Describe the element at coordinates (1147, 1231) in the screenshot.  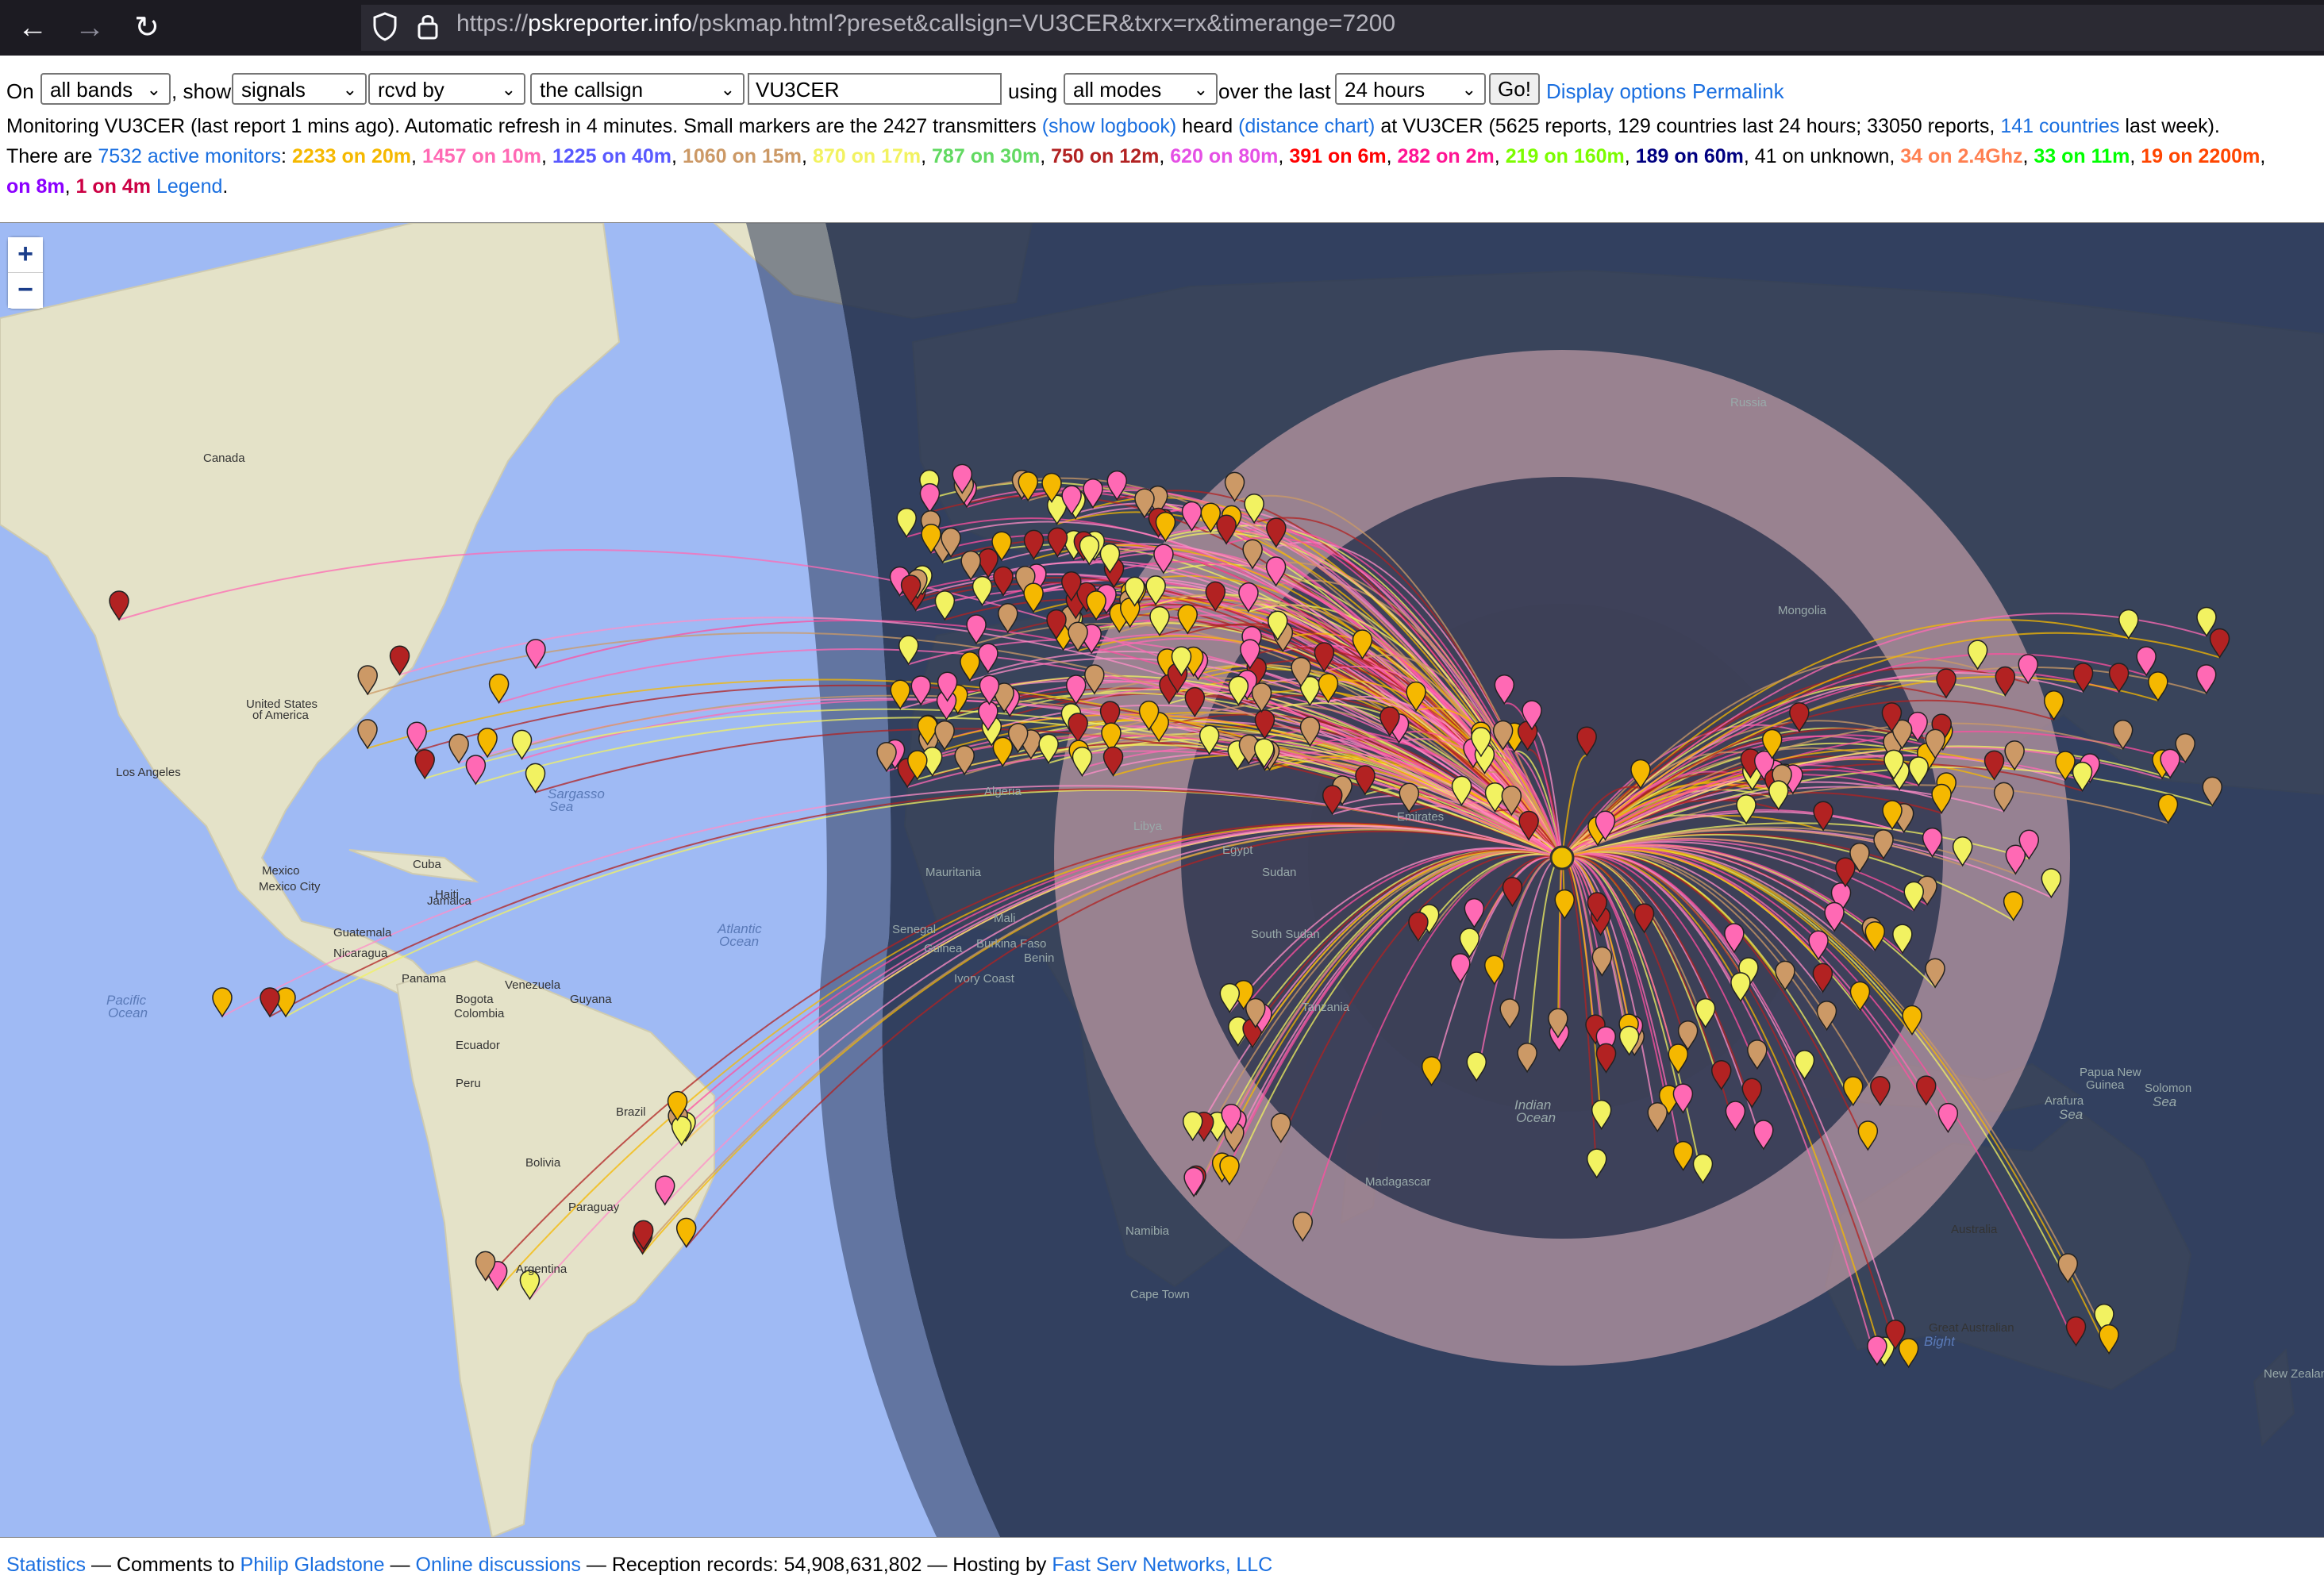
I see `map-label: Namibia` at that location.